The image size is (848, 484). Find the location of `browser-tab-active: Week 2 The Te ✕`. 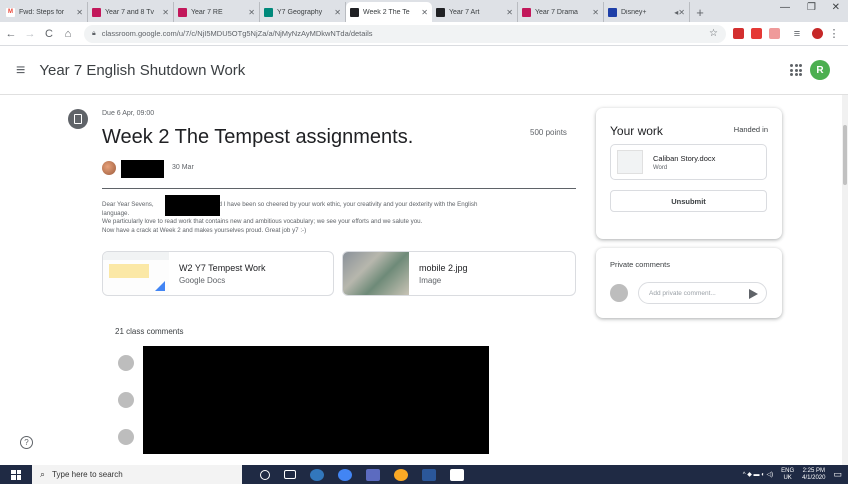

browser-tab-active: Week 2 The Te ✕ is located at coordinates (389, 12).